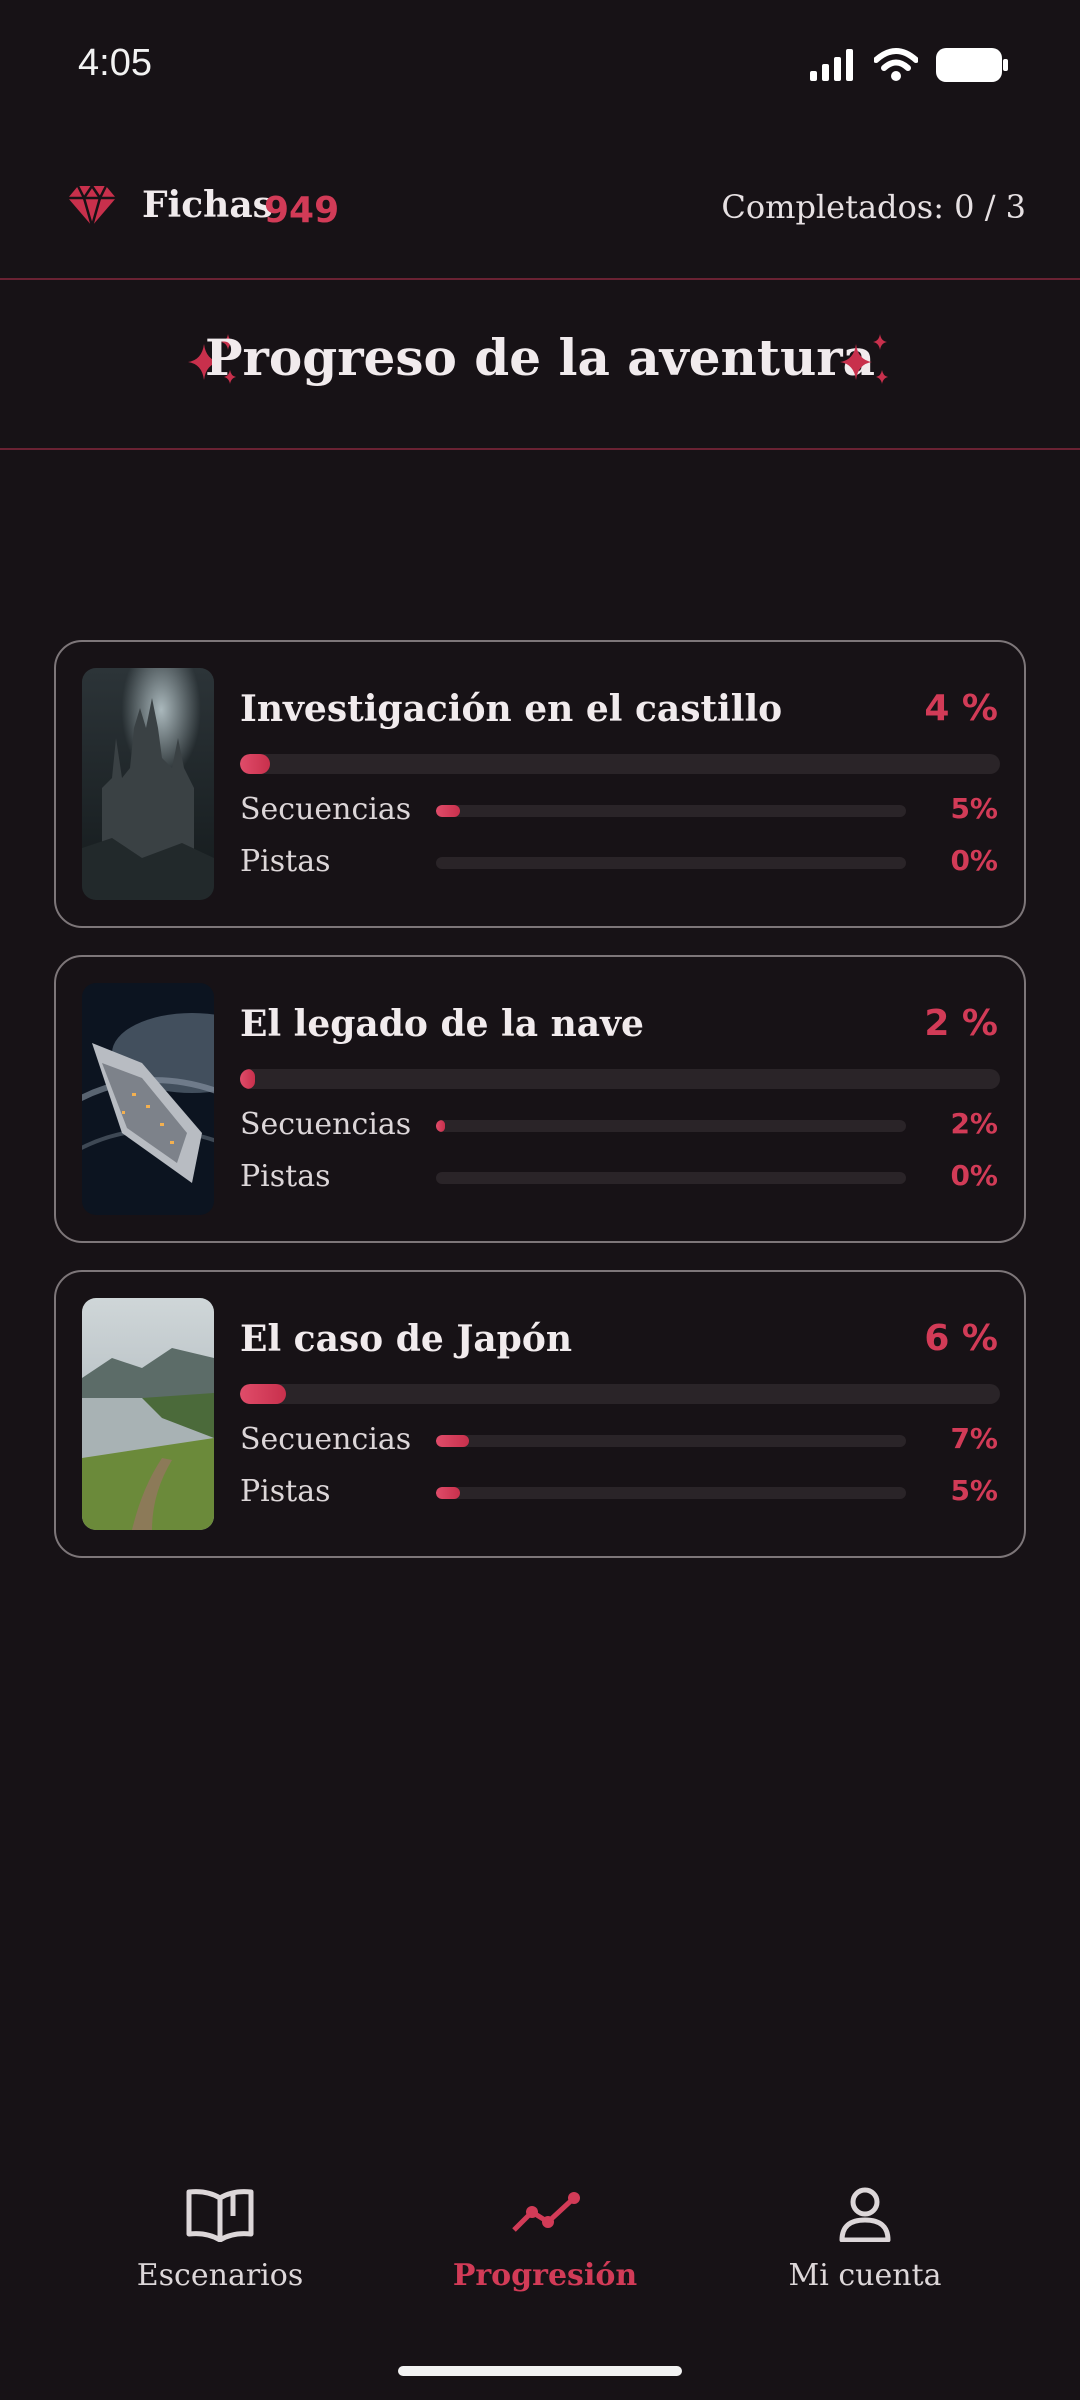 Image resolution: width=1080 pixels, height=2400 pixels. I want to click on scenario-thumbnail-japan, so click(148, 1414).